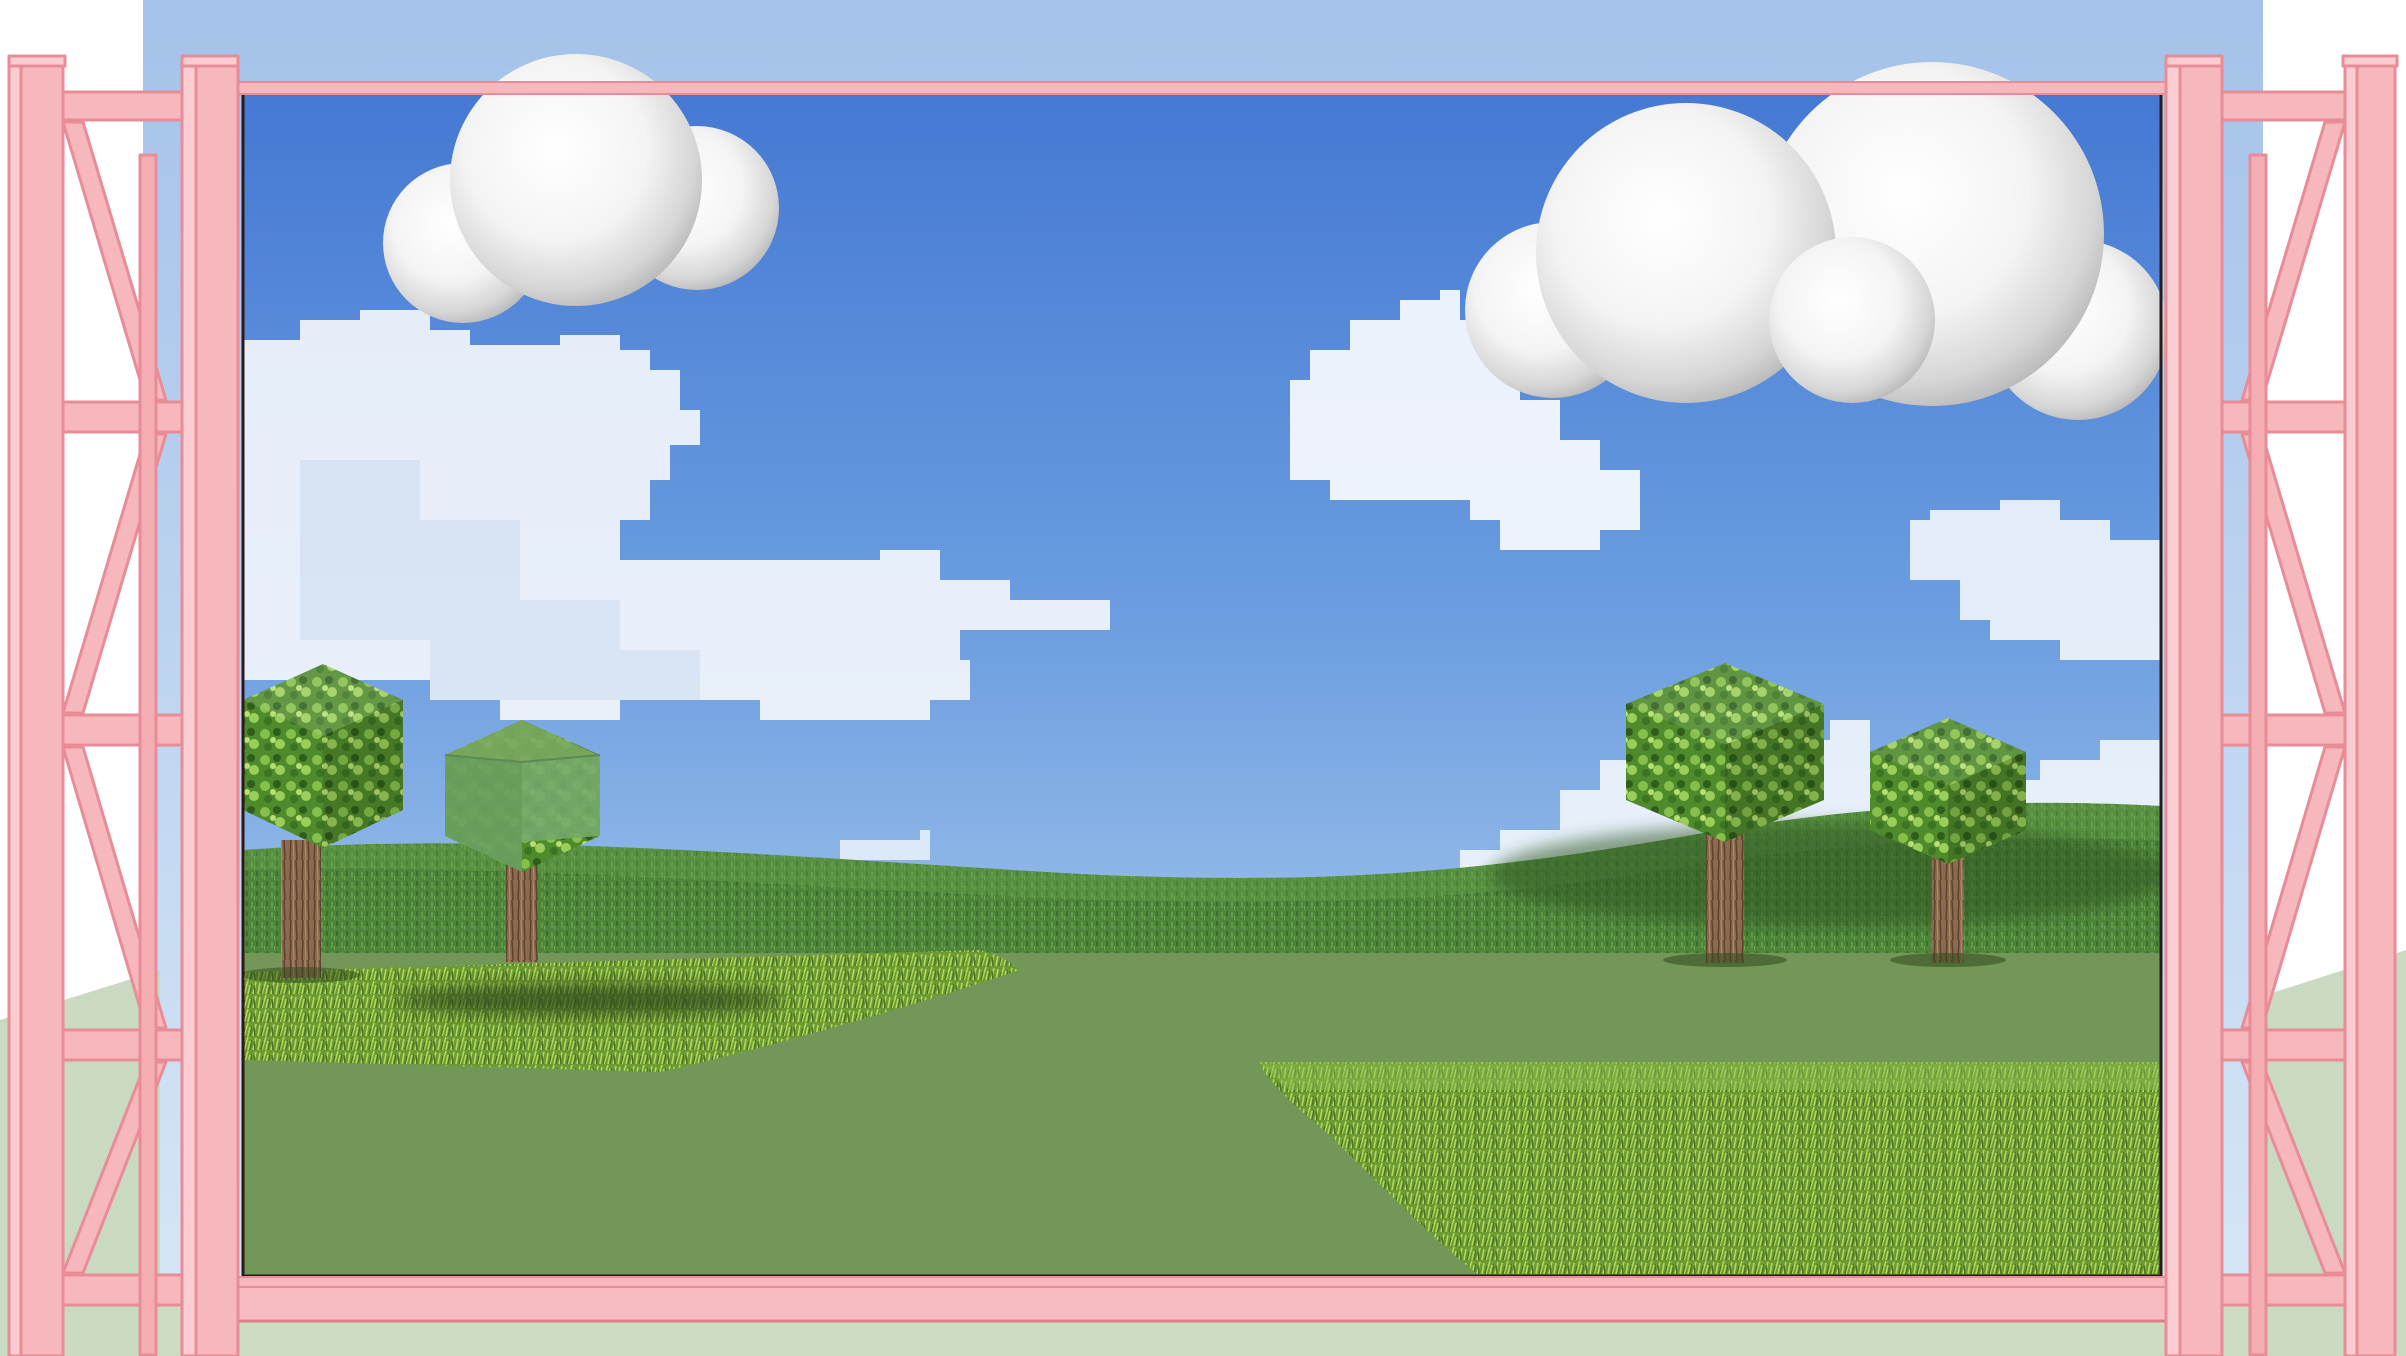 The height and width of the screenshot is (1356, 2406). What do you see at coordinates (1202, 1299) in the screenshot?
I see `frame-bottom-beam` at bounding box center [1202, 1299].